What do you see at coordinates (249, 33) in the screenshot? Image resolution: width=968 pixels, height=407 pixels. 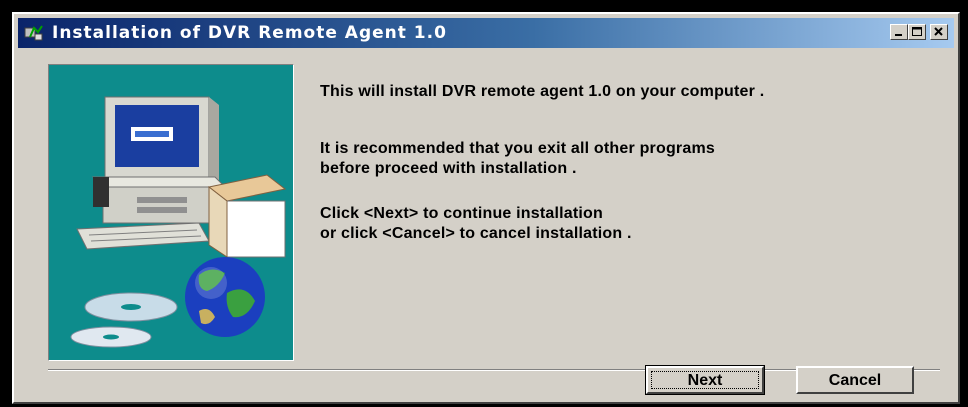 I see `window-title: Installation of DVR Remote Agent 1.0` at bounding box center [249, 33].